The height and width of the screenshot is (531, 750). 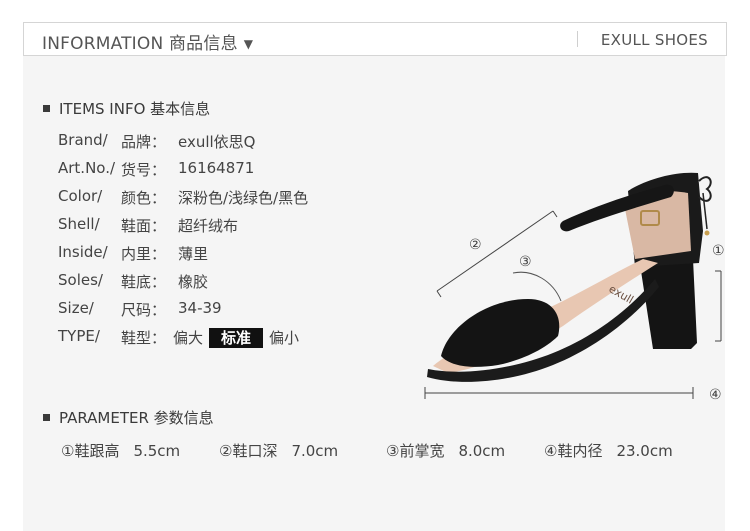 I want to click on insole-logo: exull, so click(x=621, y=294).